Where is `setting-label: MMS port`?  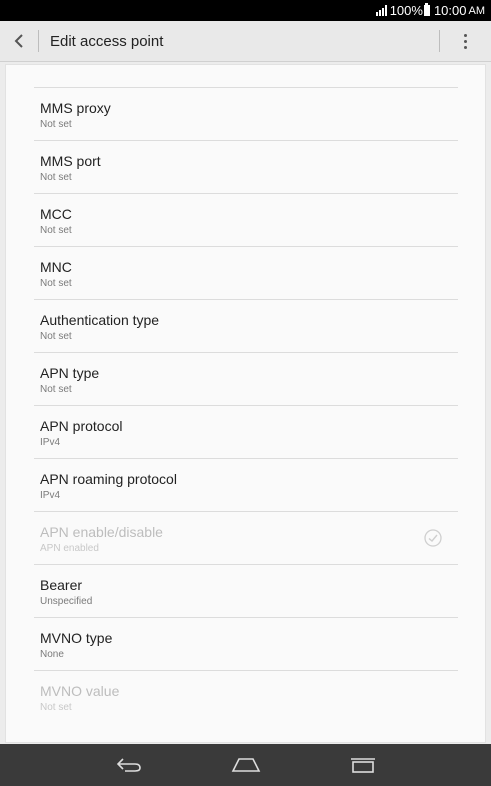 setting-label: MMS port is located at coordinates (70, 161).